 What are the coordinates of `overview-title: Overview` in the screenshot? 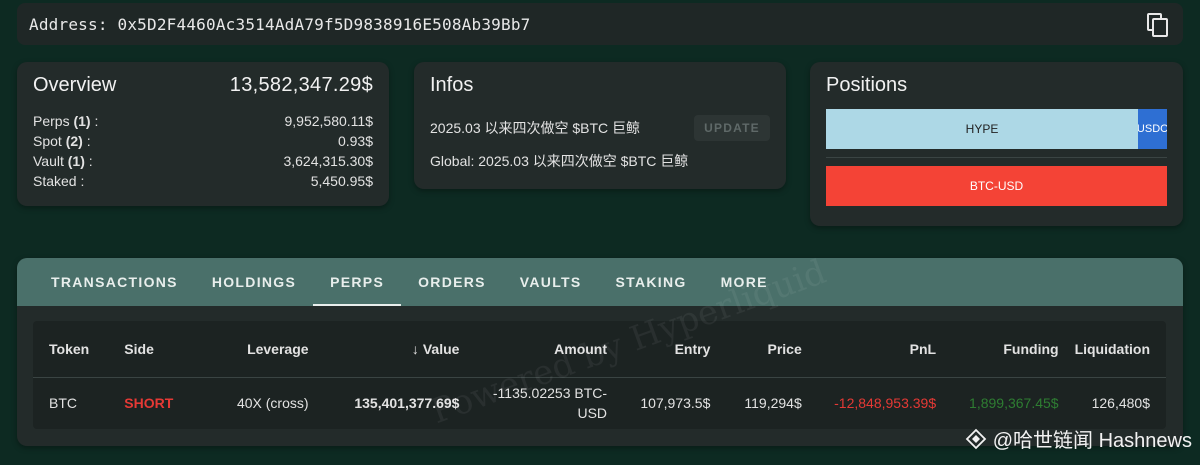 It's located at (75, 85).